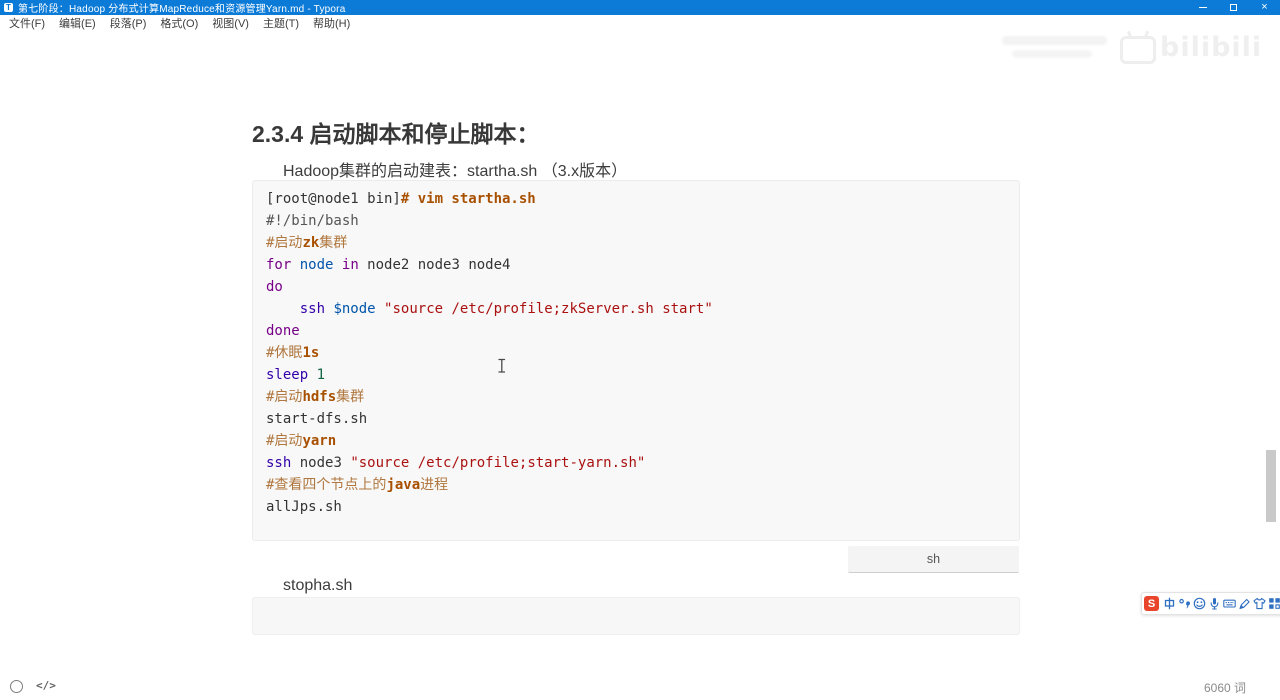 The width and height of the screenshot is (1280, 700). I want to click on minimize-icon, so click(1202, 7).